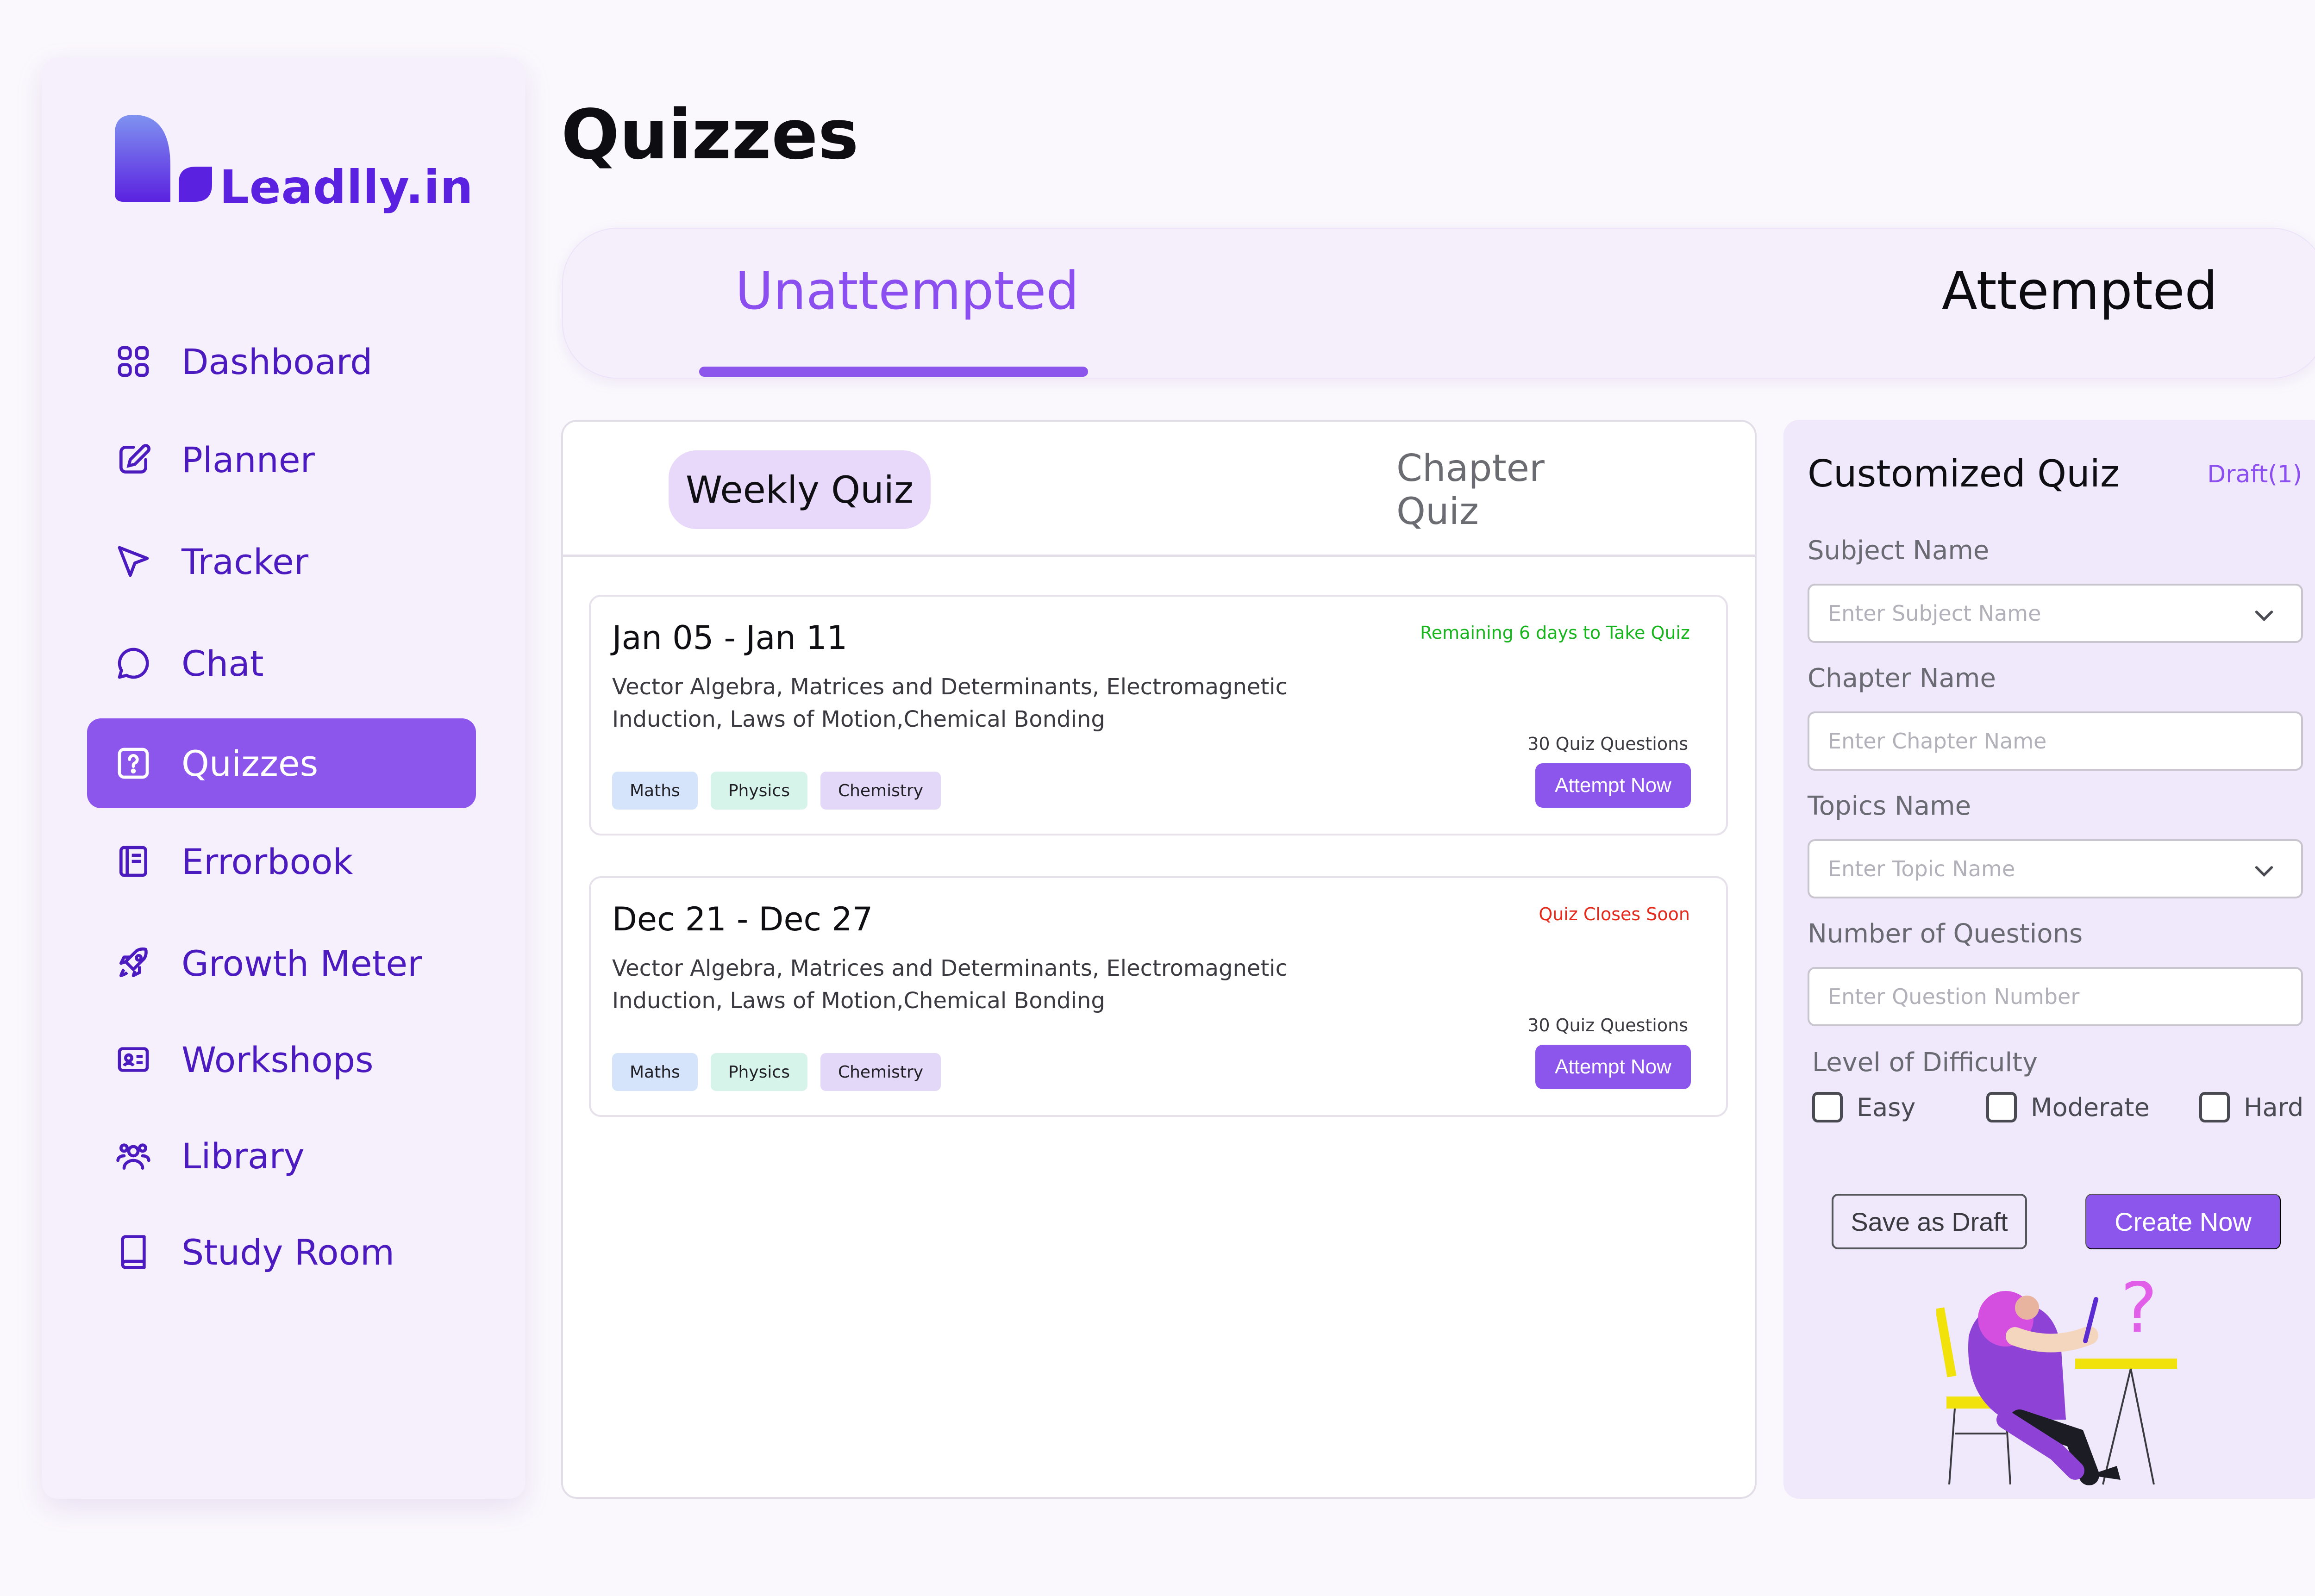  Describe the element at coordinates (893, 372) in the screenshot. I see `active-tab-indicator` at that location.